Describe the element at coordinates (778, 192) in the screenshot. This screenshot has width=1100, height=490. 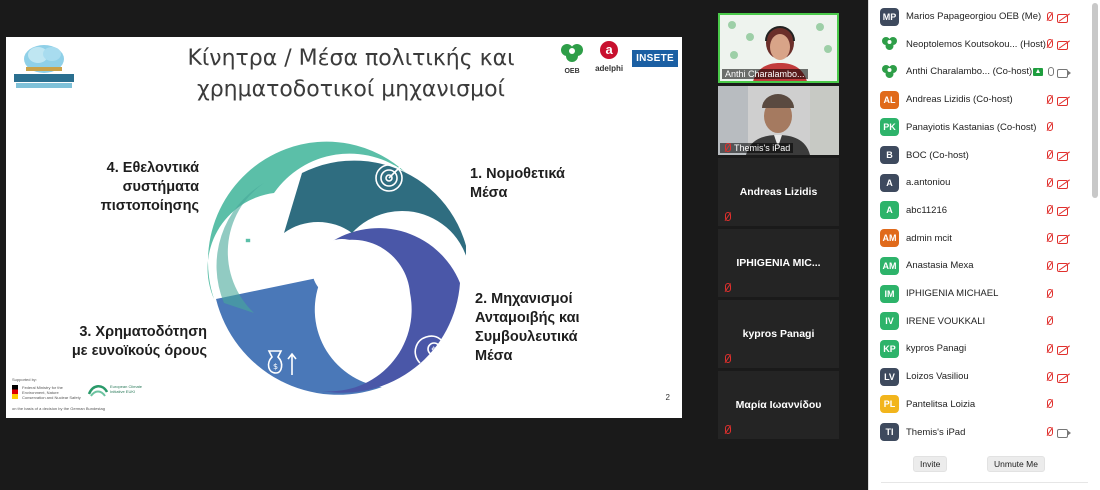
I see `video-tile-andreas: Andreas Lizidis` at that location.